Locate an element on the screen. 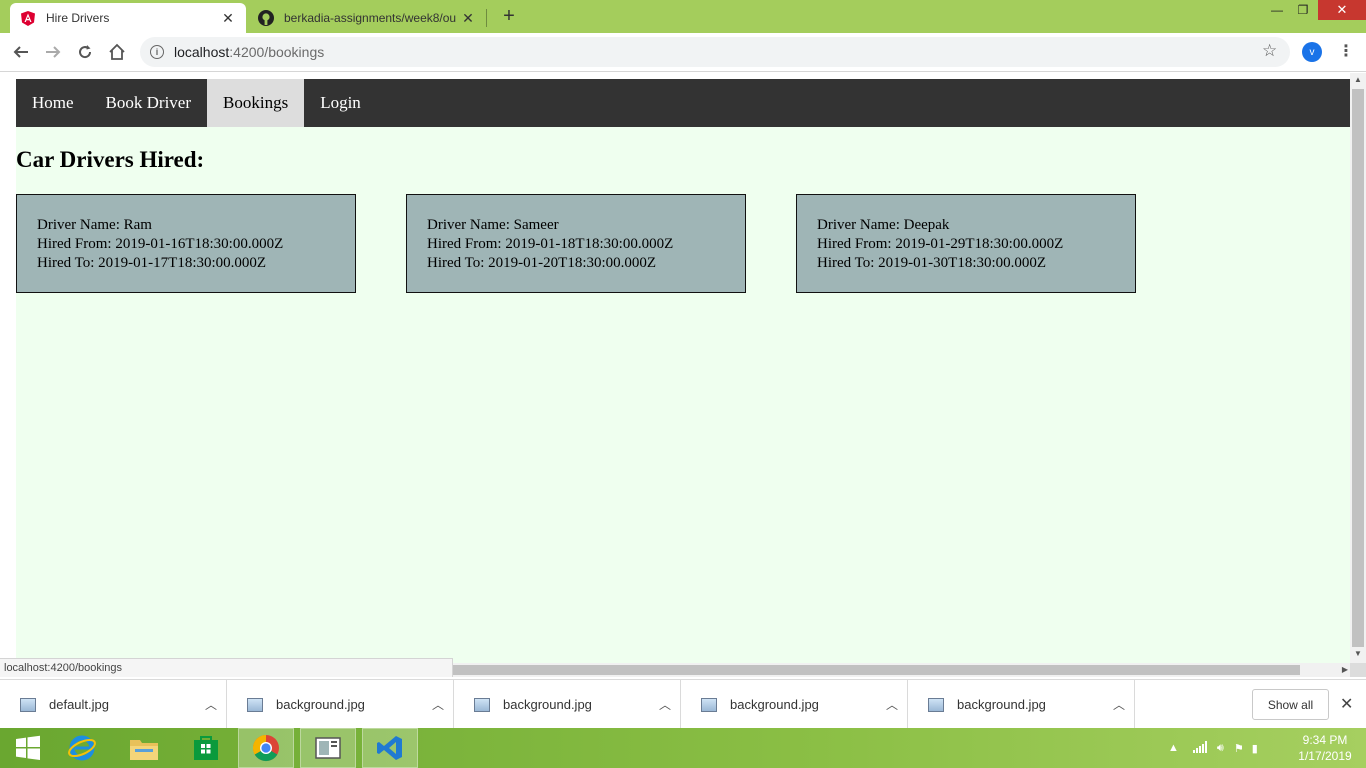 This screenshot has width=1366, height=768. top-navbar: Home Book Driver Bookings Login is located at coordinates (683, 103).